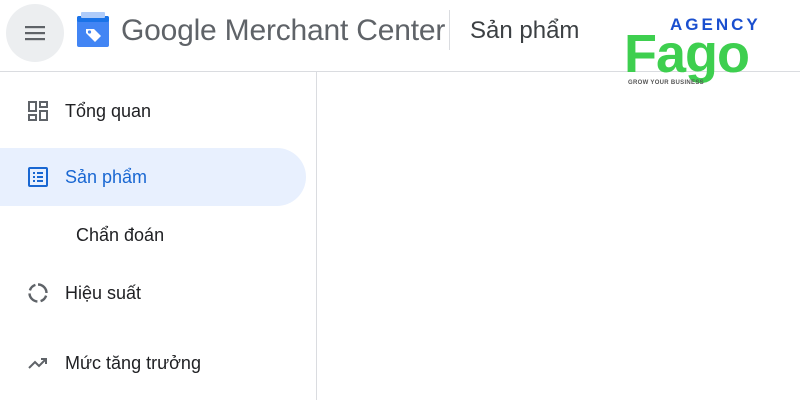 This screenshot has height=400, width=800. Describe the element at coordinates (153, 111) in the screenshot. I see `sidebar-item-overview: Tổng quan` at that location.